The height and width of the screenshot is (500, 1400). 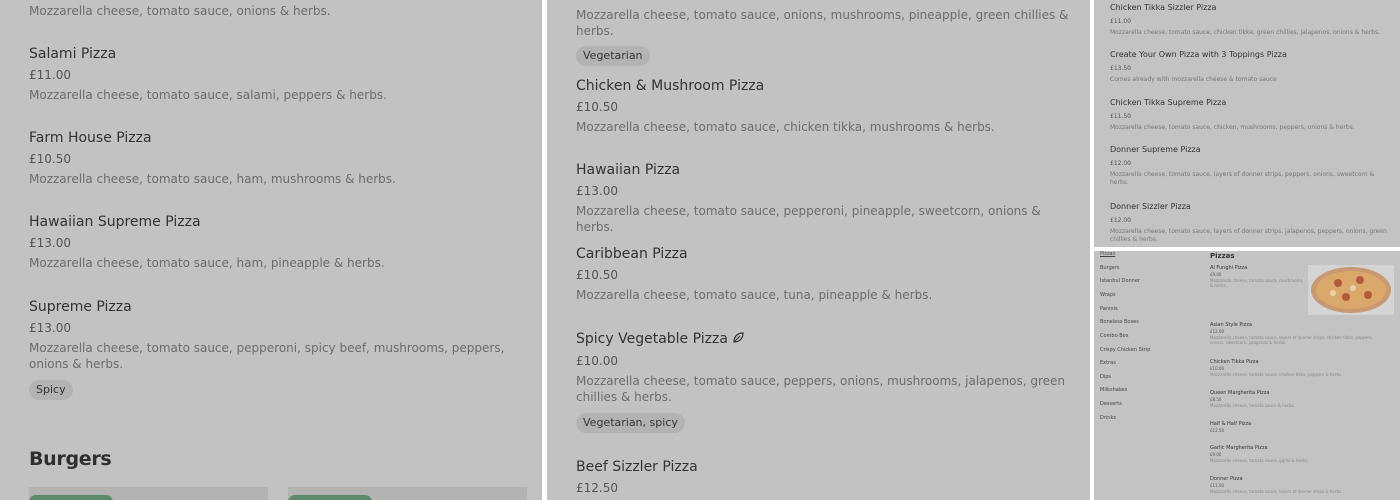 I want to click on nav-item-crispy-chicken-strip: Crispy Chicken Strip, so click(x=1125, y=350).